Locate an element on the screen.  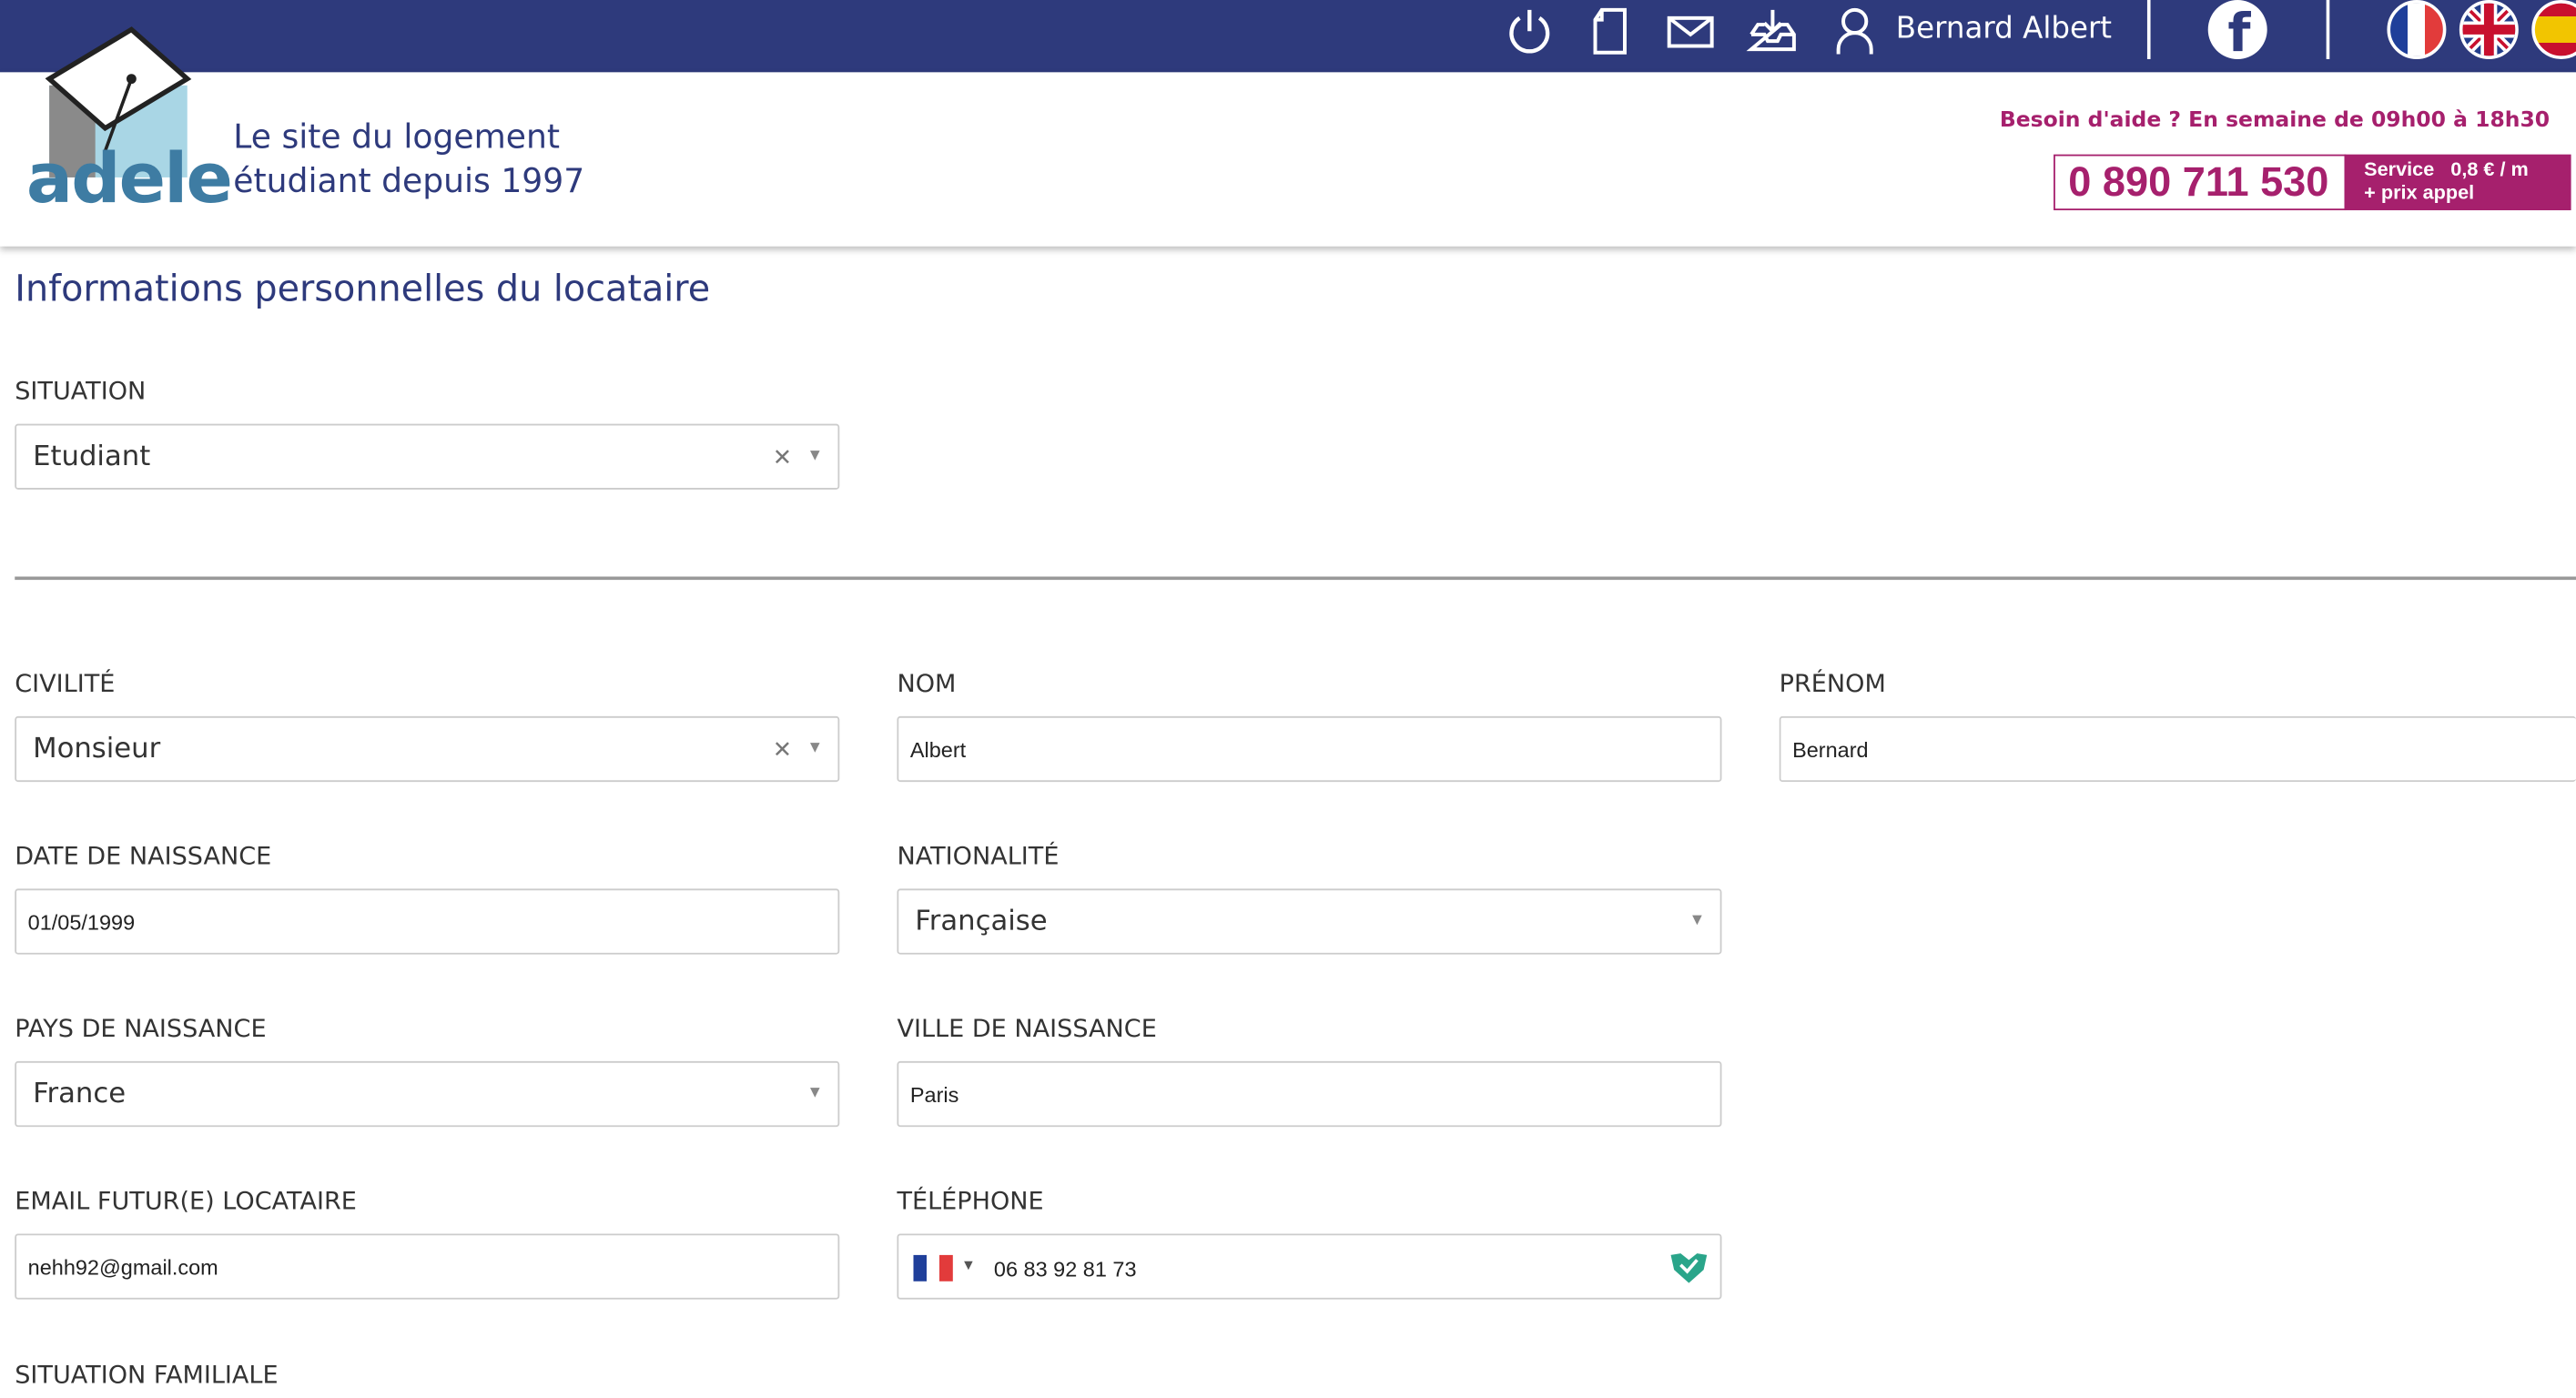
civilite-select: Monsieur ✕ ▼ is located at coordinates (427, 749).